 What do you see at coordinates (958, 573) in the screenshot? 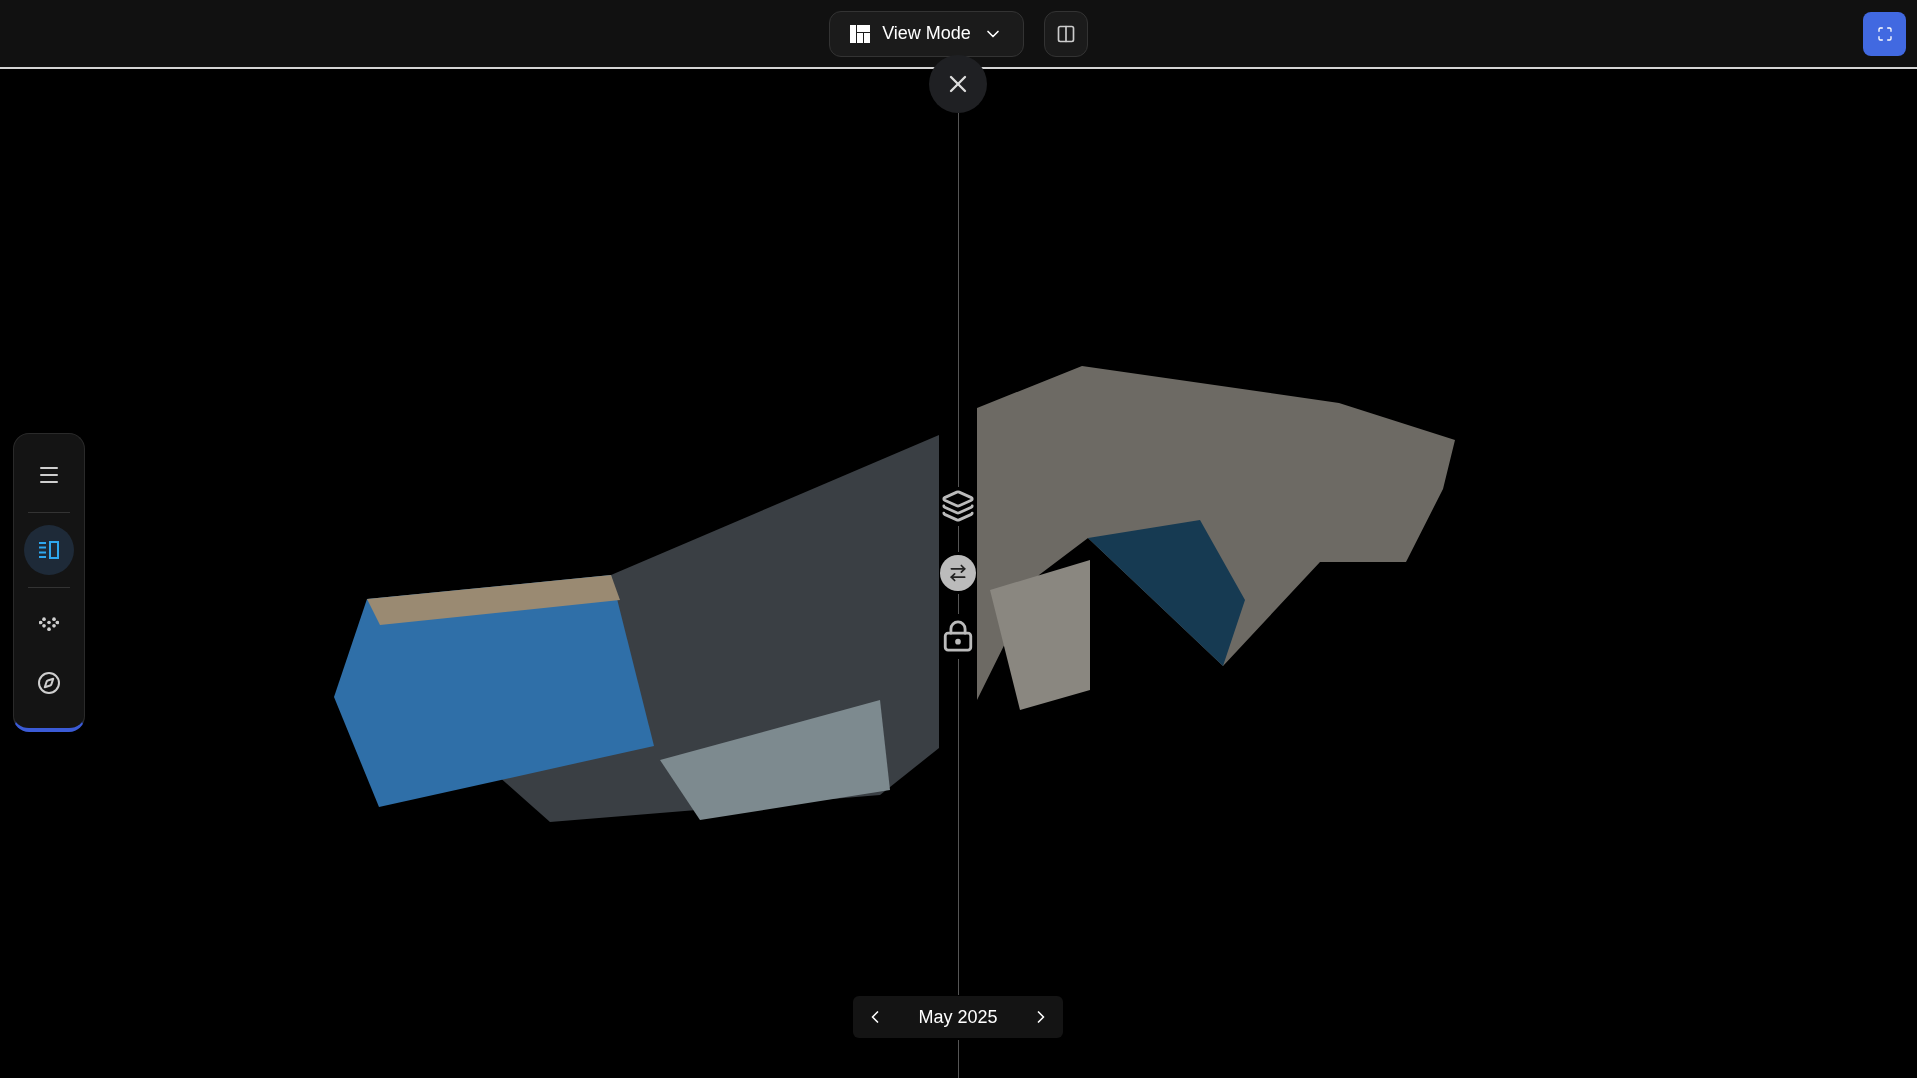
I see `swap-icon` at bounding box center [958, 573].